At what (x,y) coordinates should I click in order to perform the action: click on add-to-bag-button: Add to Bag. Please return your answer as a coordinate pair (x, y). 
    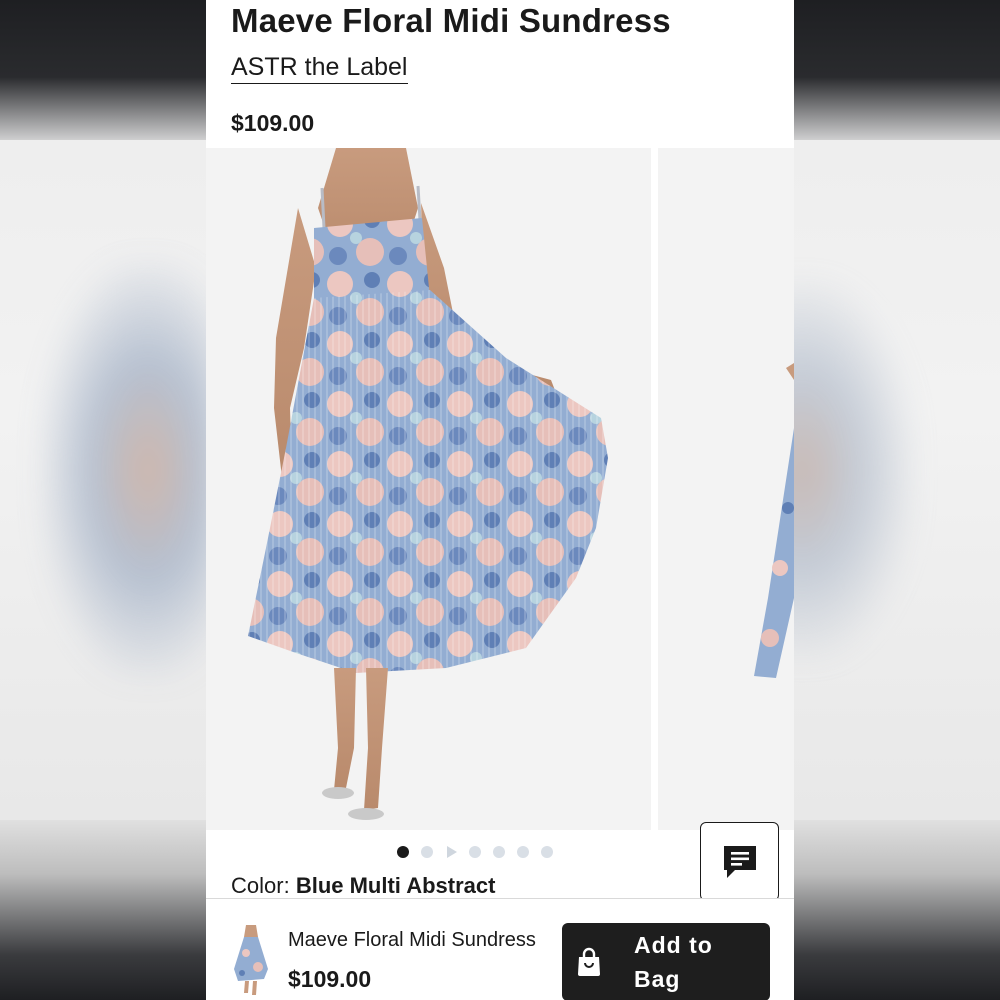
    Looking at the image, I should click on (666, 961).